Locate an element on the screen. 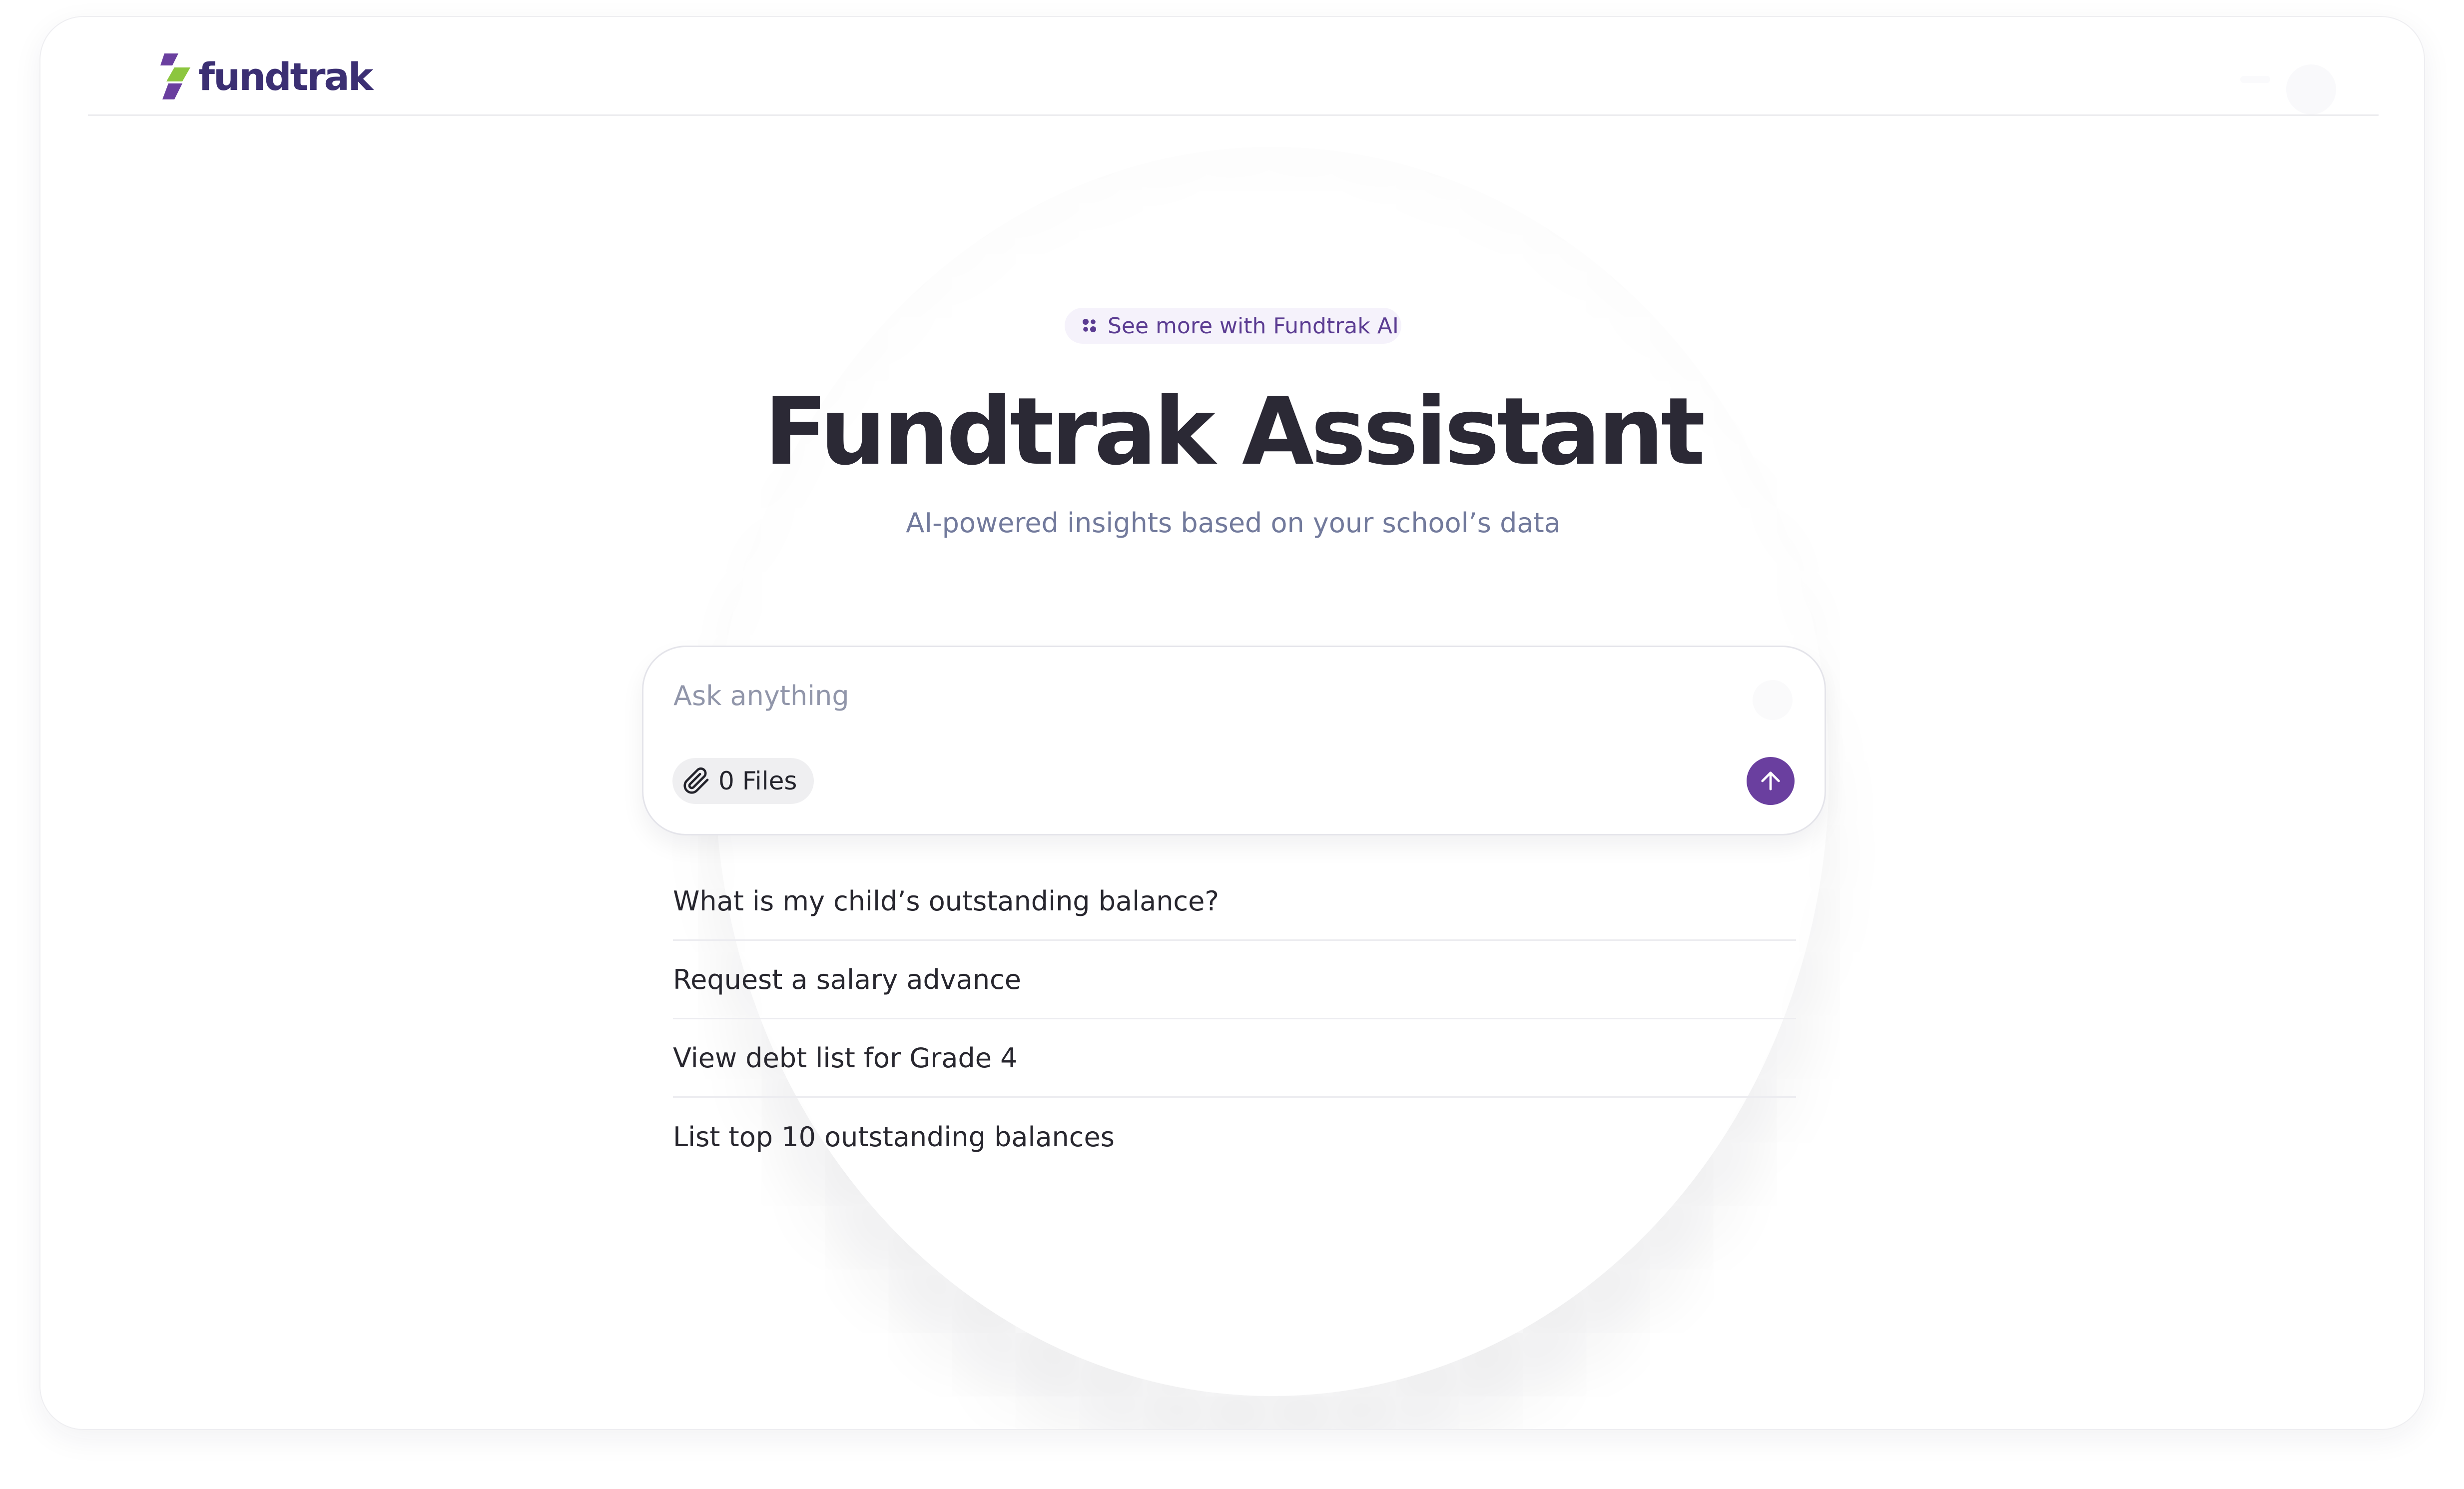  attach-files-button: 0 Files is located at coordinates (743, 781).